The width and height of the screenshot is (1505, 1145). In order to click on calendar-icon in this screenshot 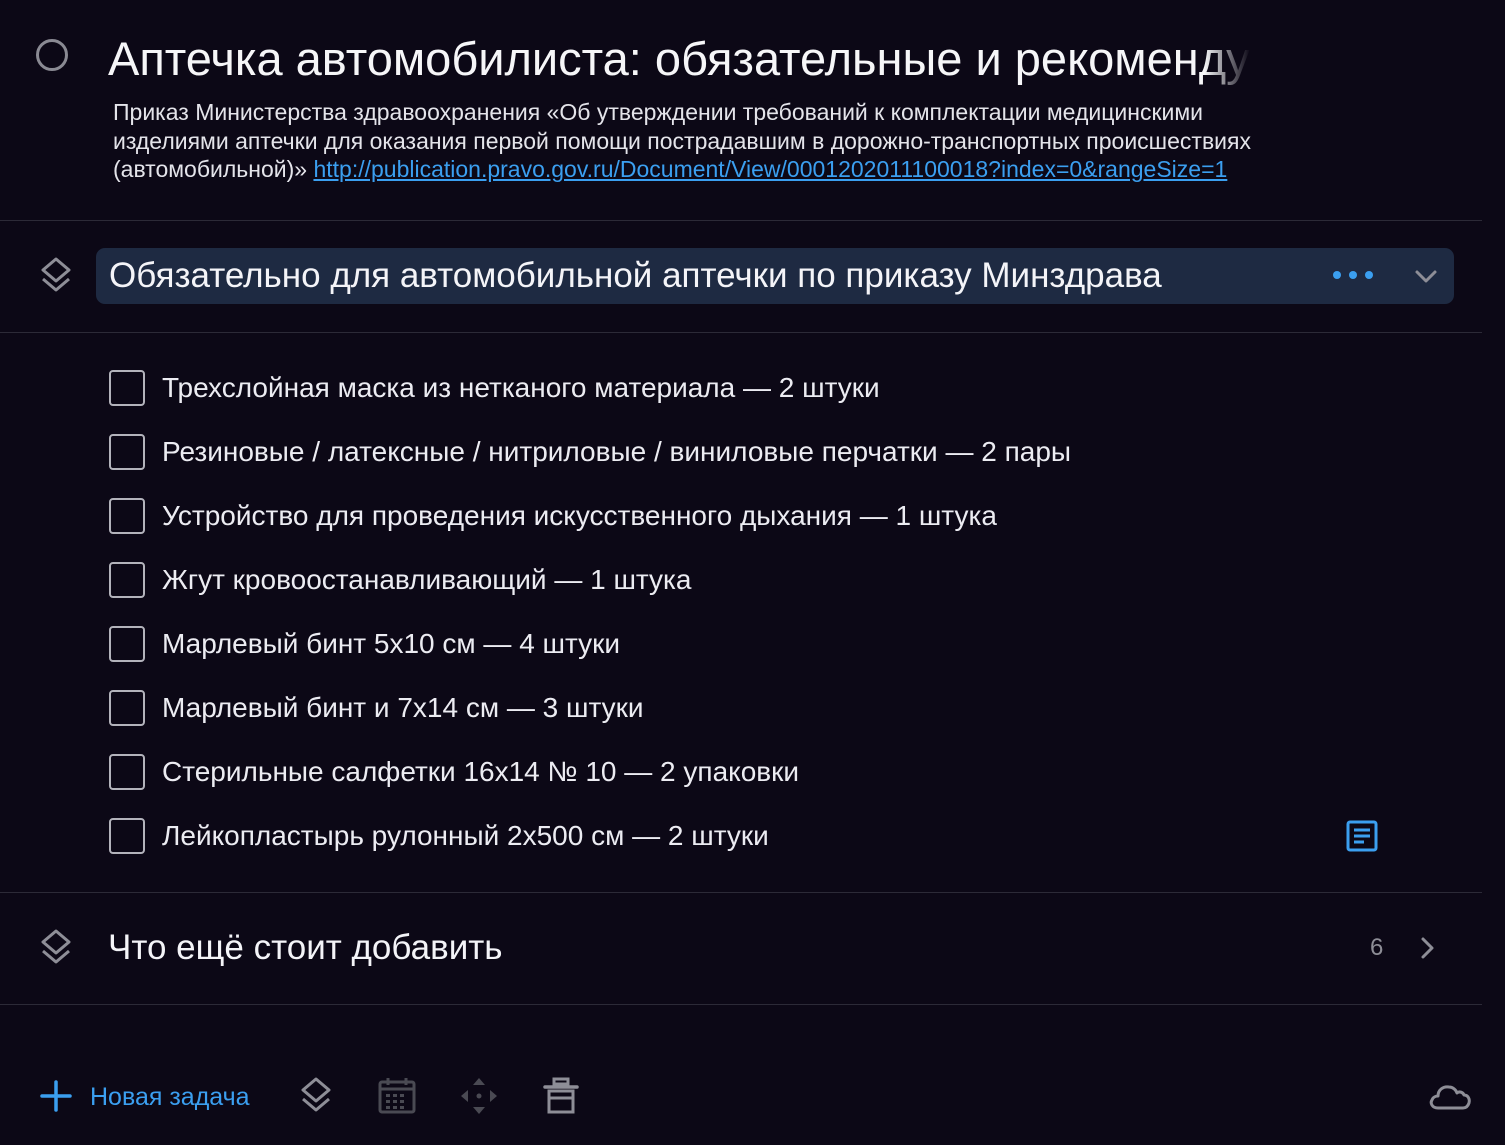, I will do `click(397, 1096)`.